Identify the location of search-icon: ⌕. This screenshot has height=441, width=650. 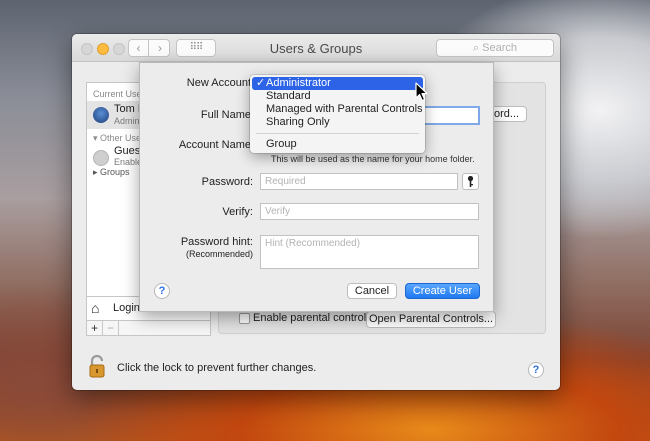
(477, 48).